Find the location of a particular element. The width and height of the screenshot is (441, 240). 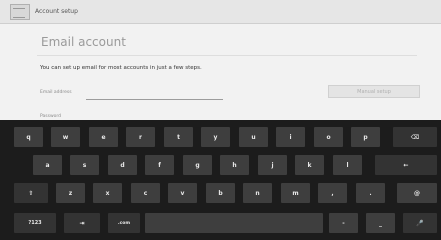

key-u: u is located at coordinates (253, 137).